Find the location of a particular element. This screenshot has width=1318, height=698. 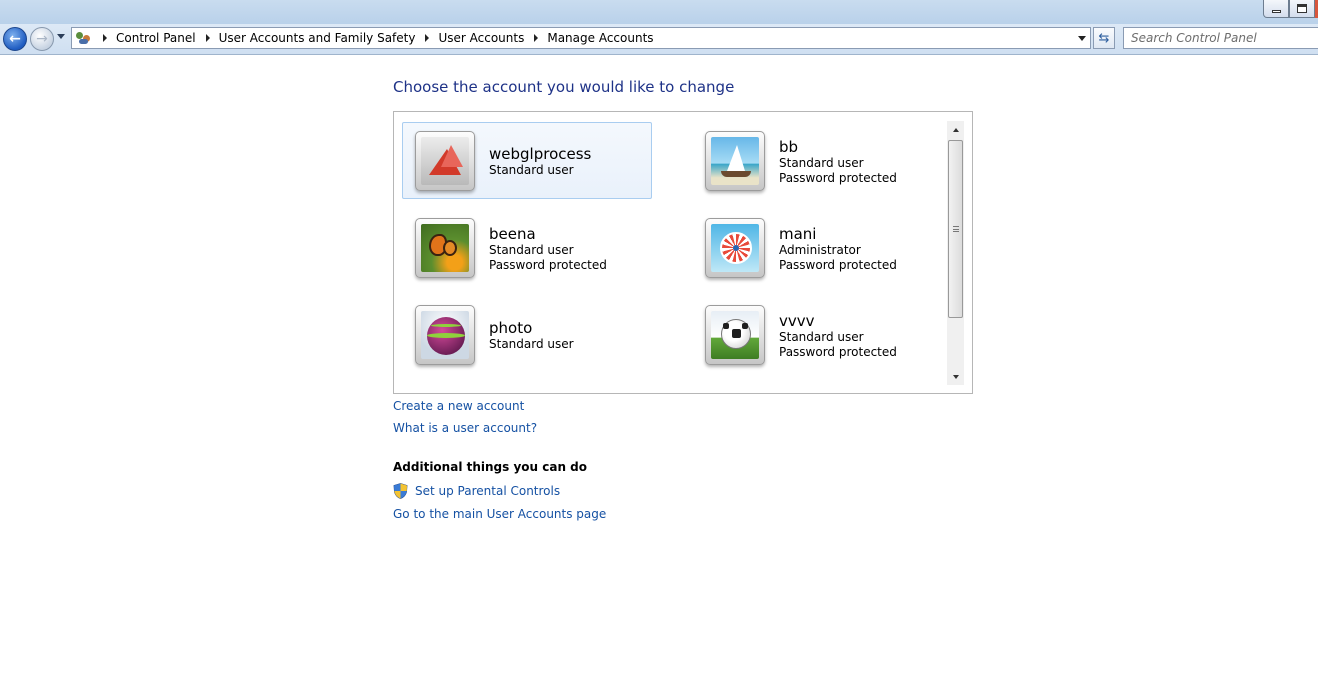

account-tile-photo: photo Standard user is located at coordinates (527, 334).